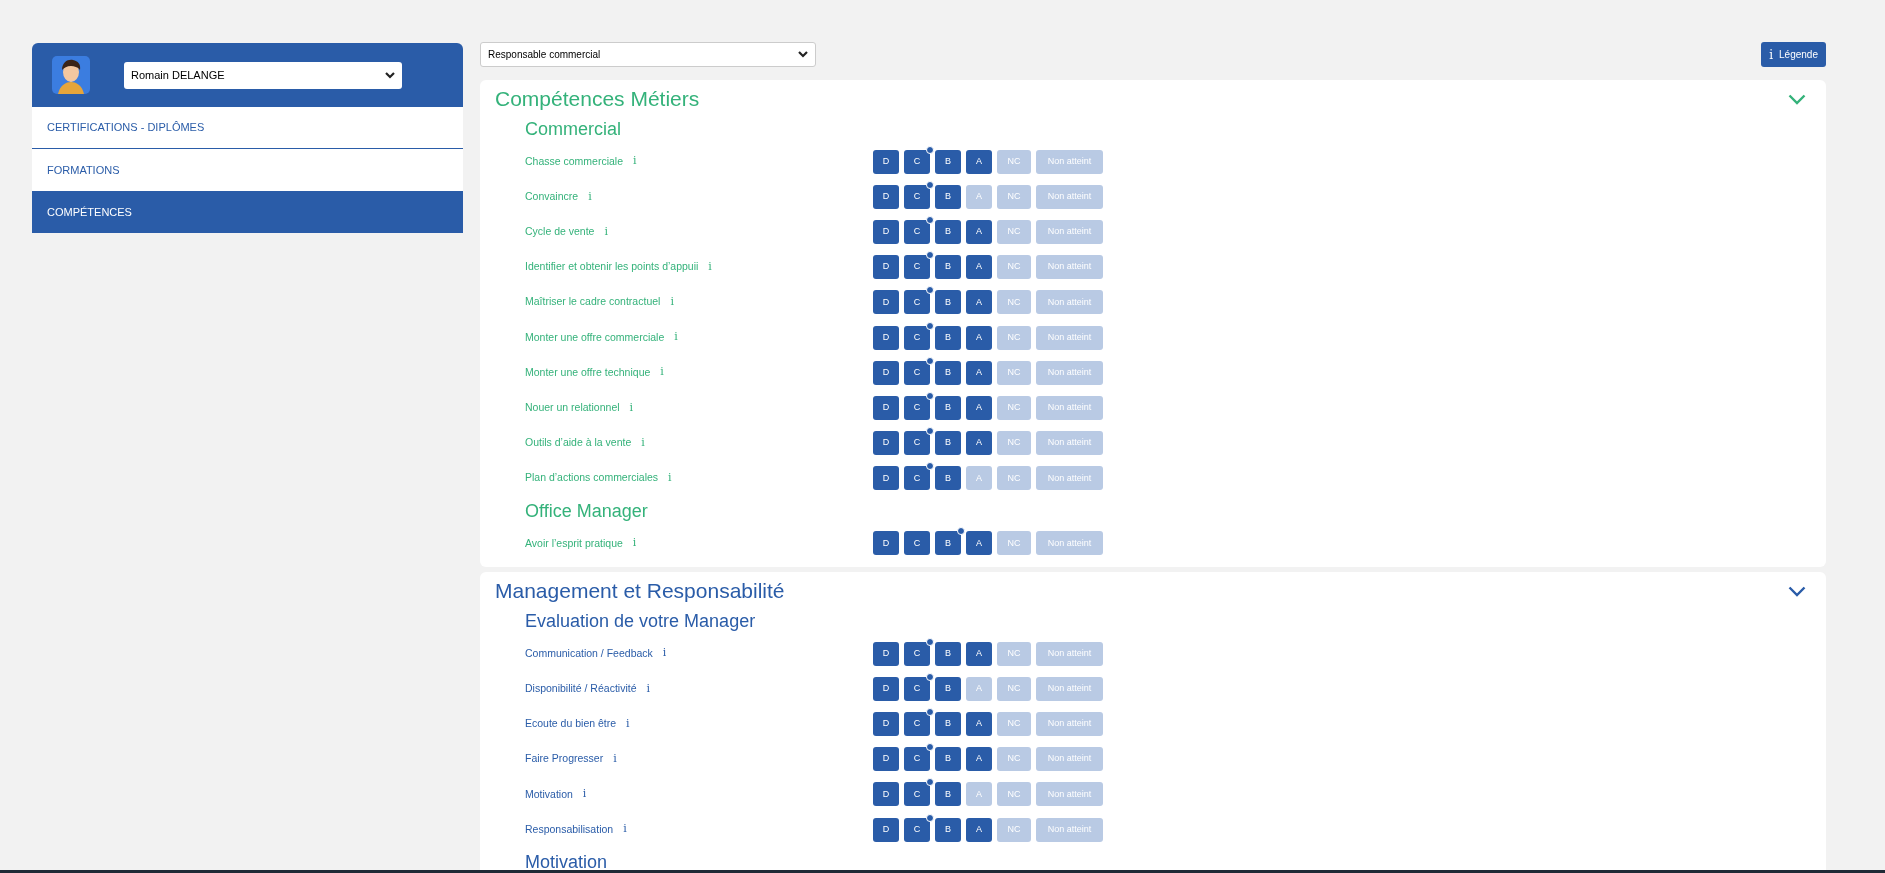  Describe the element at coordinates (247, 170) in the screenshot. I see `sidebar-item: FORMATIONS` at that location.